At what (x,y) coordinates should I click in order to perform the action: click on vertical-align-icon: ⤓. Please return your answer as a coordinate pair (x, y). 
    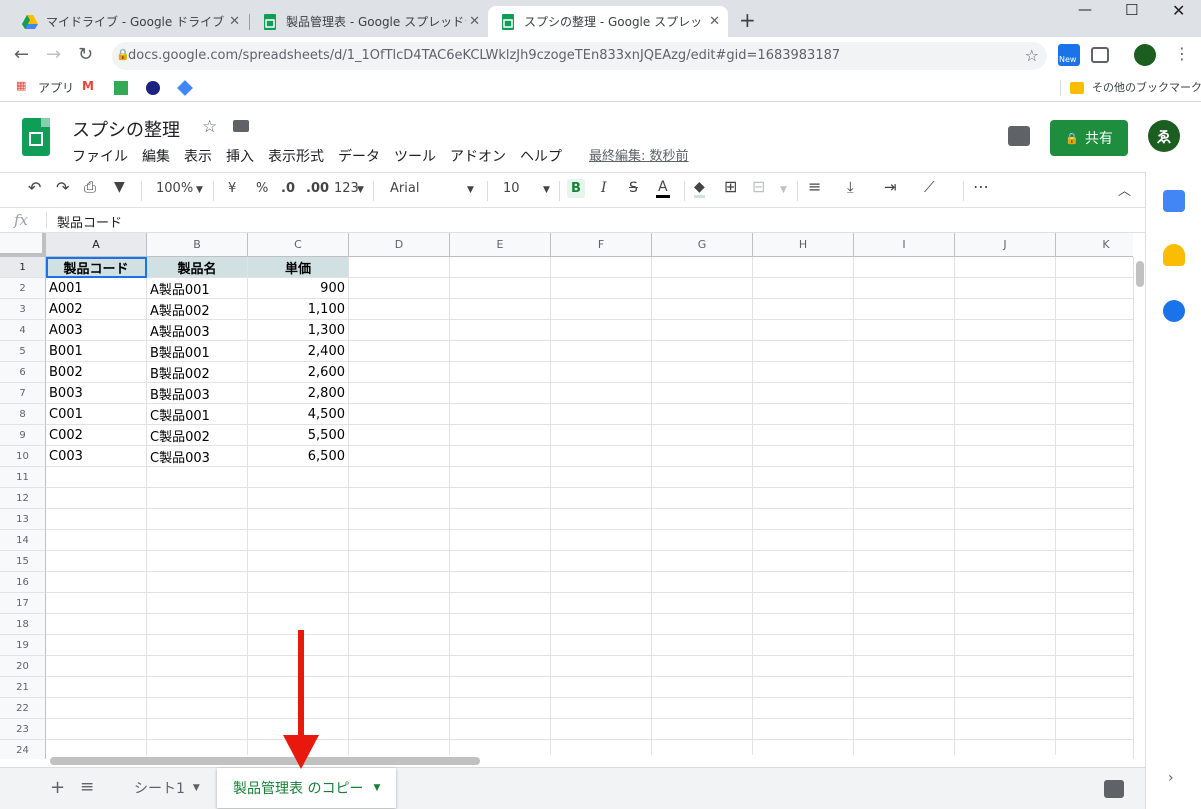
    Looking at the image, I should click on (850, 187).